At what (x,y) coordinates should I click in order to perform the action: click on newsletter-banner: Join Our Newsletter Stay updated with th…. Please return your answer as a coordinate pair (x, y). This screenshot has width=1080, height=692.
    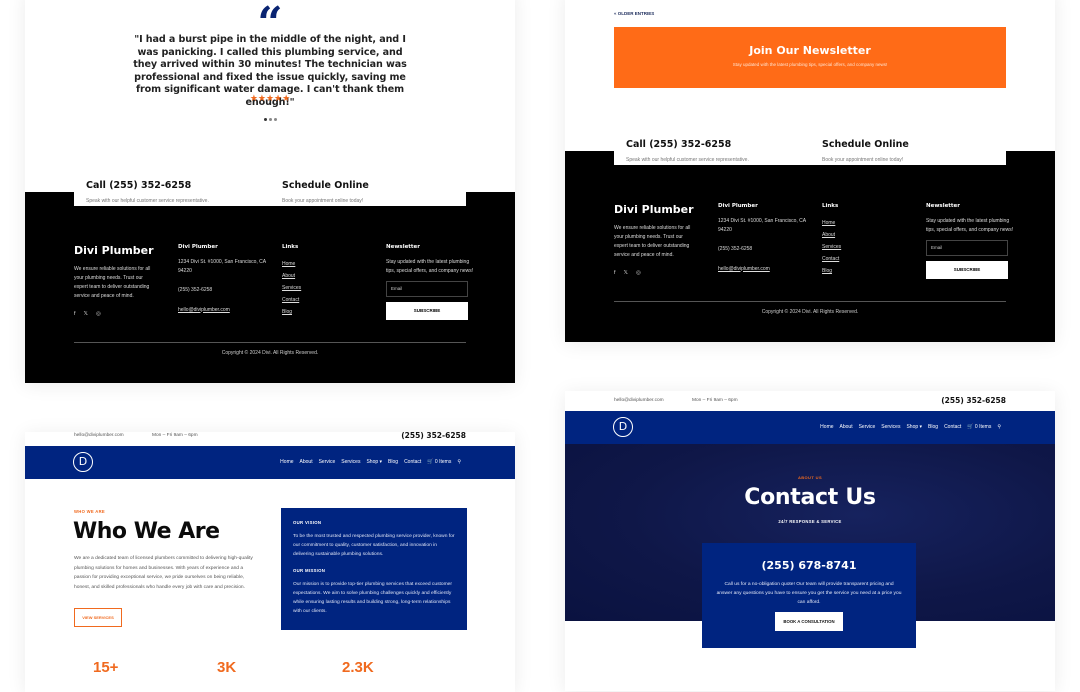
    Looking at the image, I should click on (810, 57).